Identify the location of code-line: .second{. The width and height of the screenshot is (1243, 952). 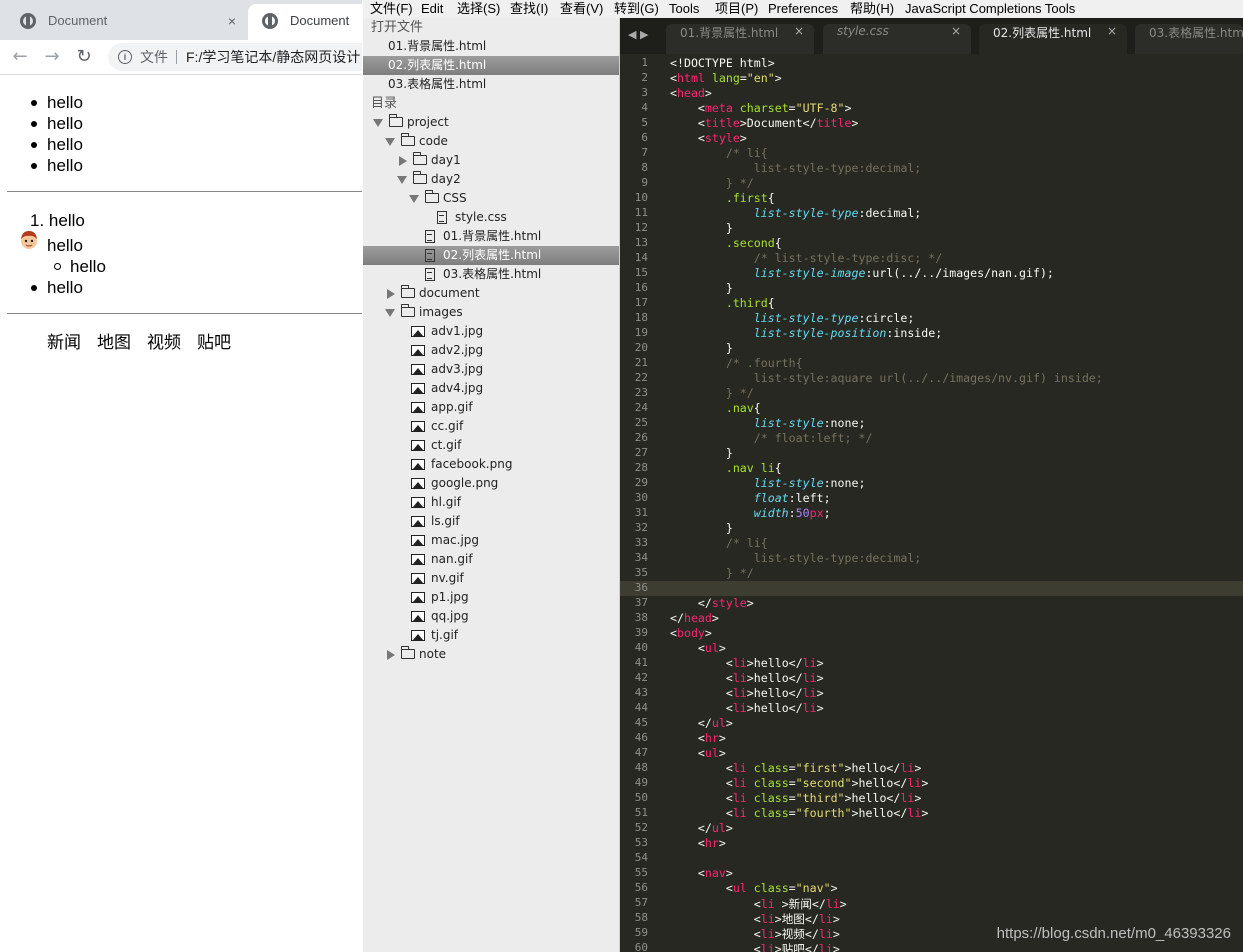
(726, 243).